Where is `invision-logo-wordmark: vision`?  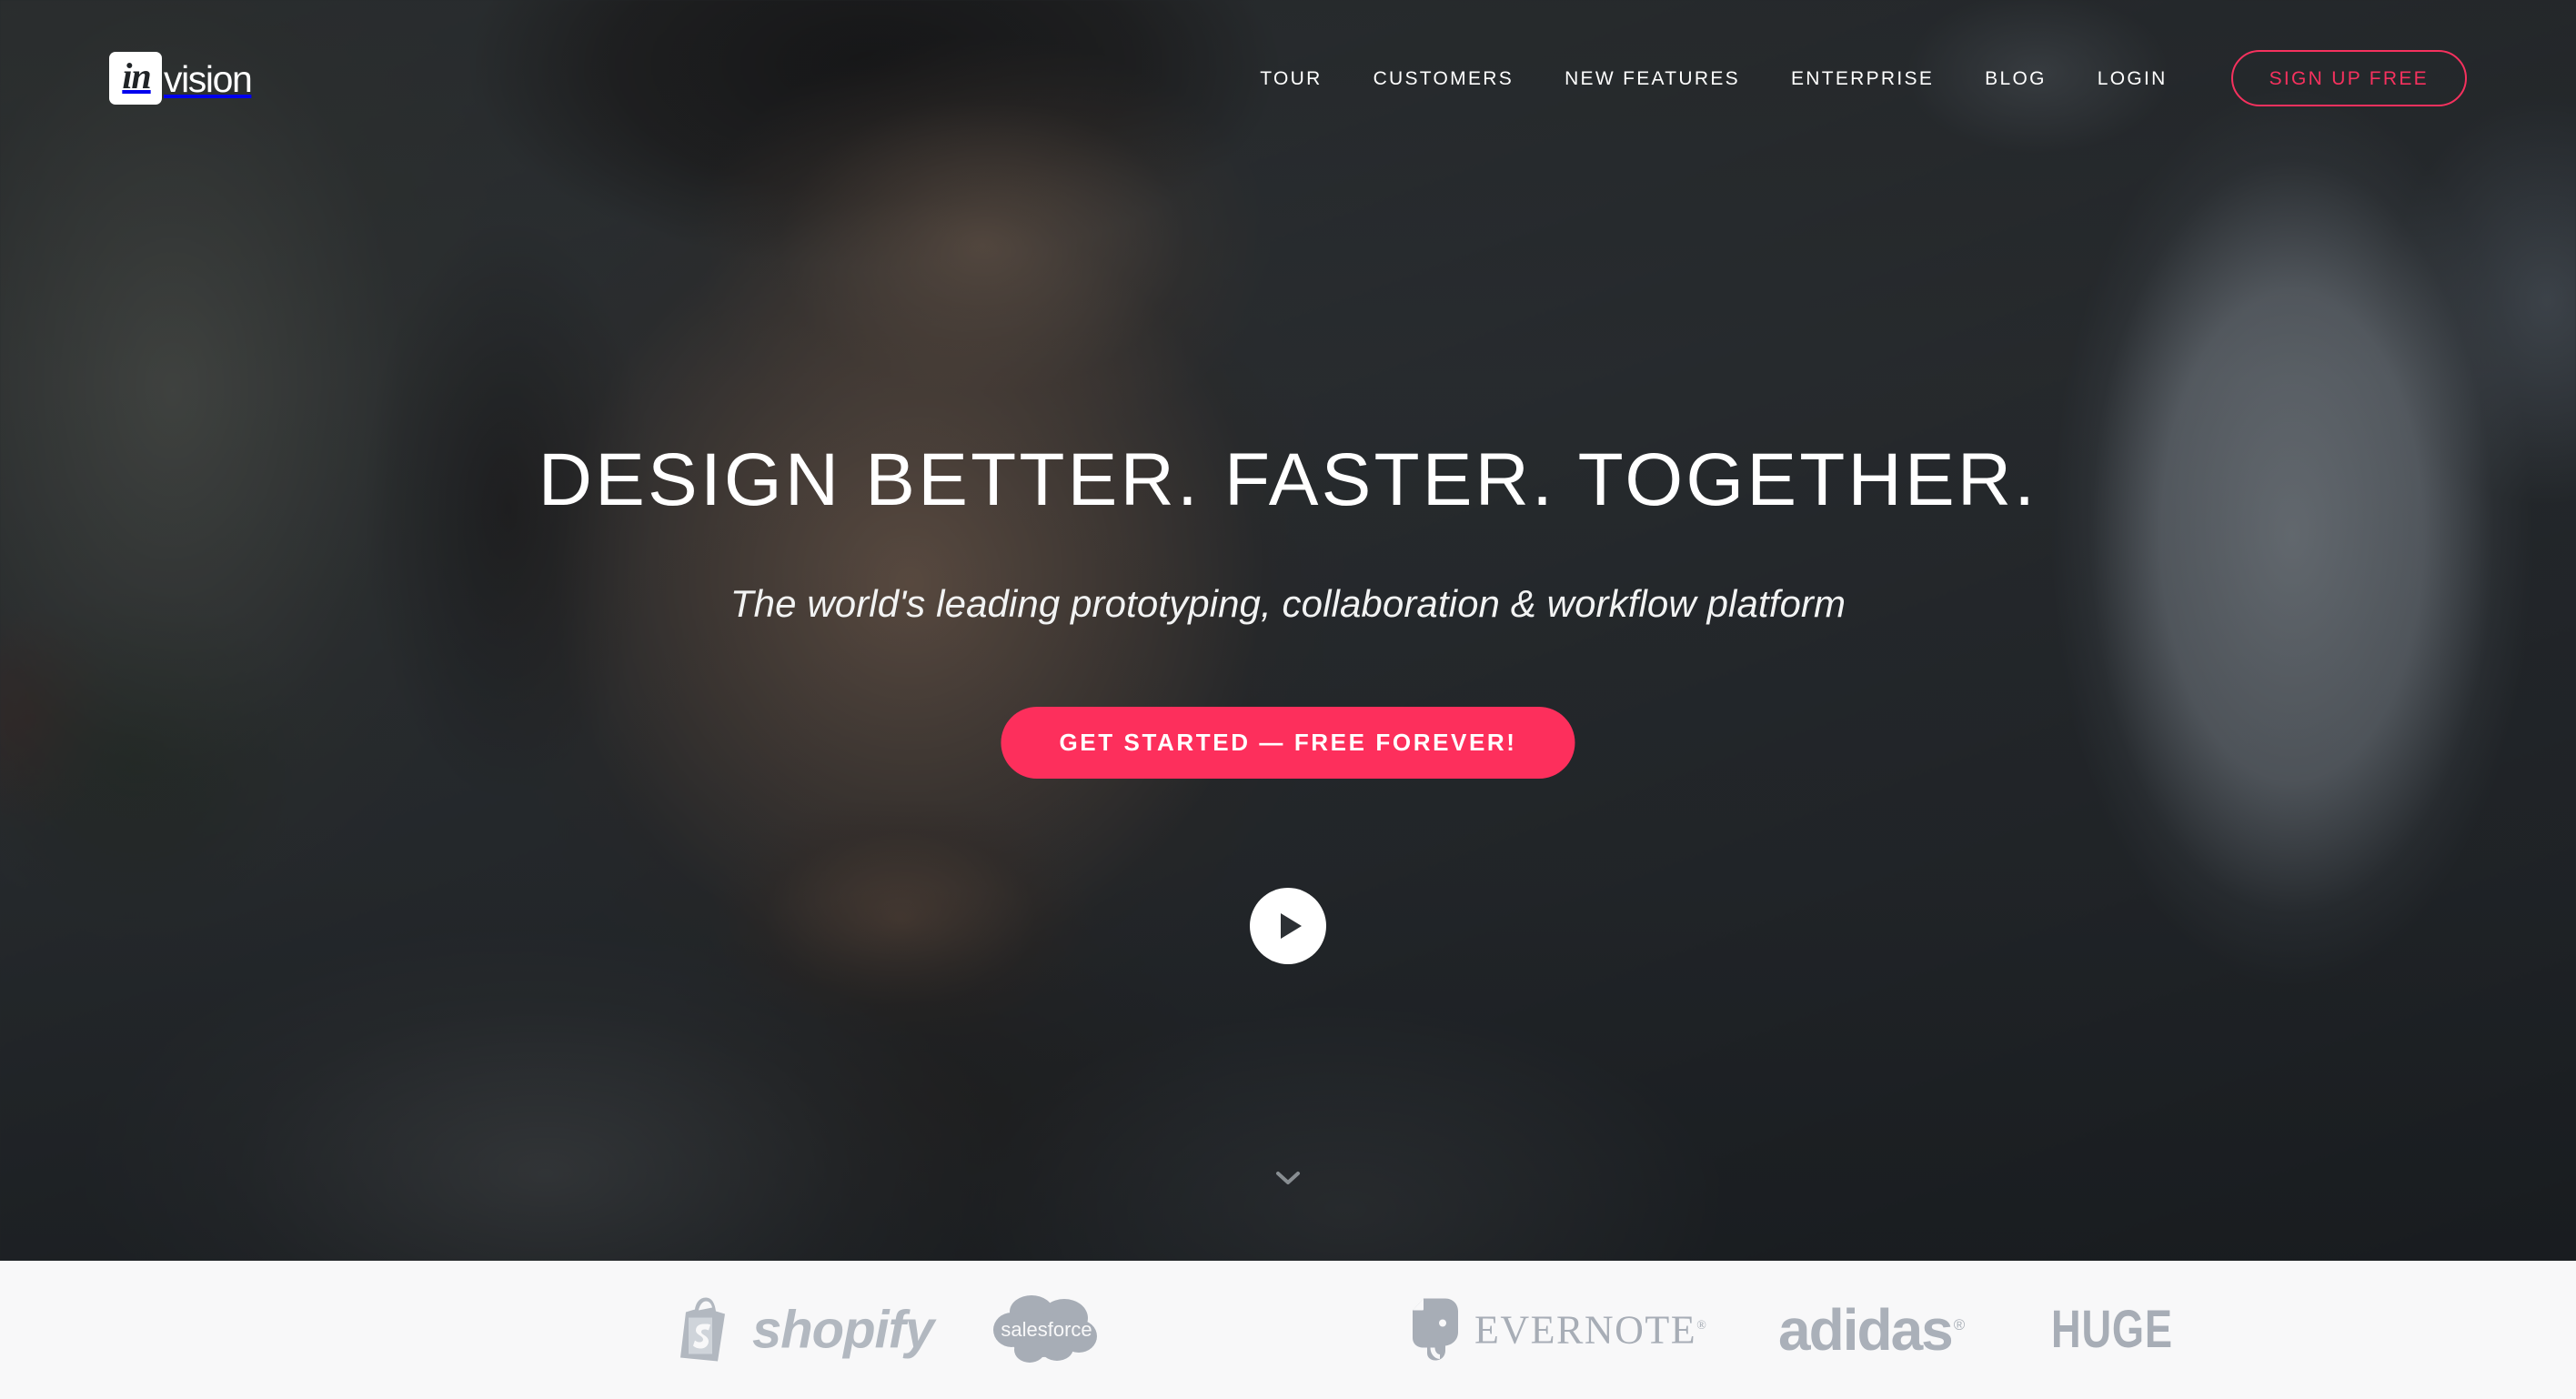
invision-logo-wordmark: vision is located at coordinates (208, 78).